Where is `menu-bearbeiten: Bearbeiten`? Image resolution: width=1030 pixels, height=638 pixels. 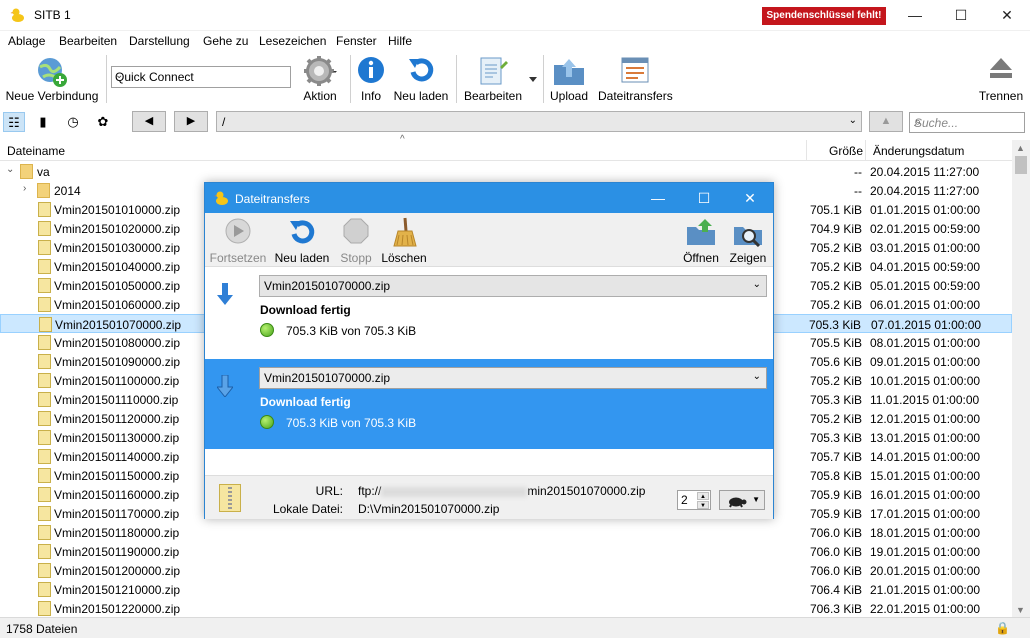
menu-bearbeiten: Bearbeiten is located at coordinates (88, 41).